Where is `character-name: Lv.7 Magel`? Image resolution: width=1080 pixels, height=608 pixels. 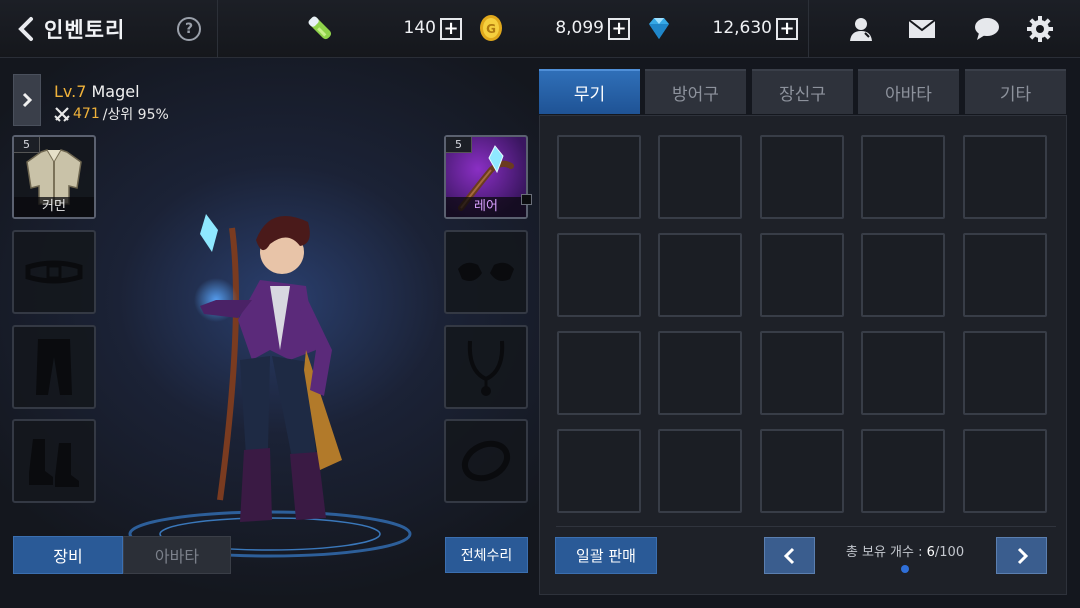 character-name: Lv.7 Magel is located at coordinates (97, 91).